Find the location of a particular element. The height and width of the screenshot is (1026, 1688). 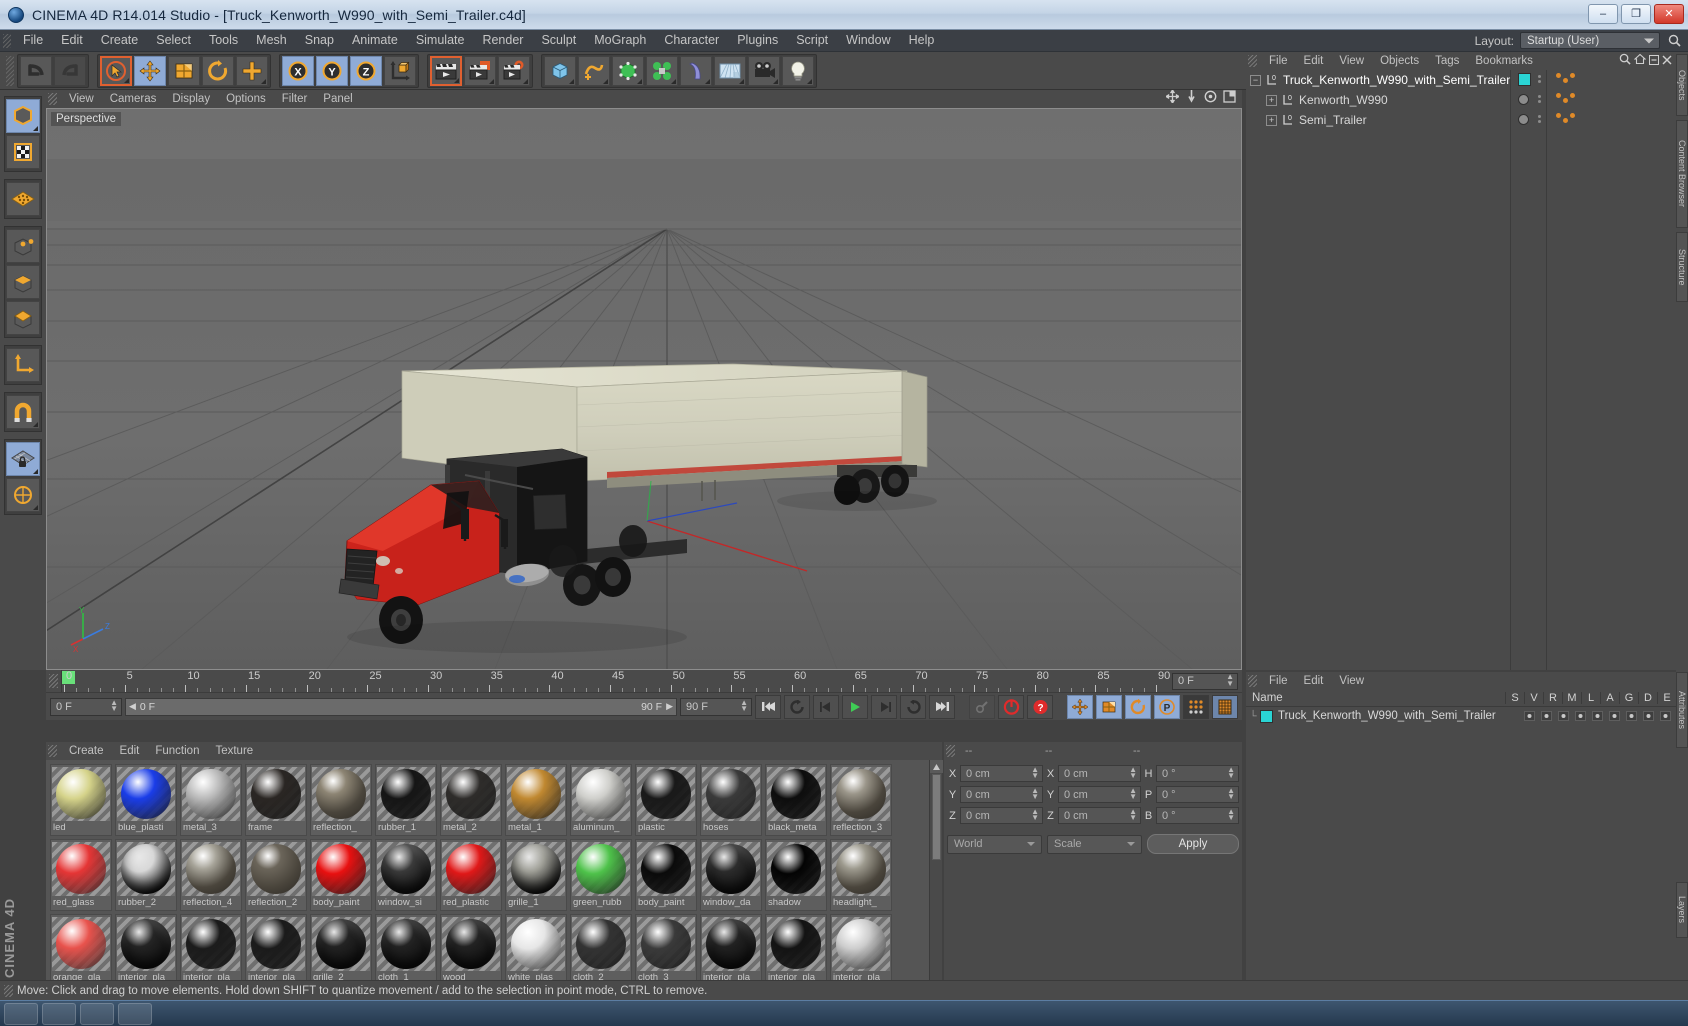

menu-window: Window is located at coordinates (868, 40).